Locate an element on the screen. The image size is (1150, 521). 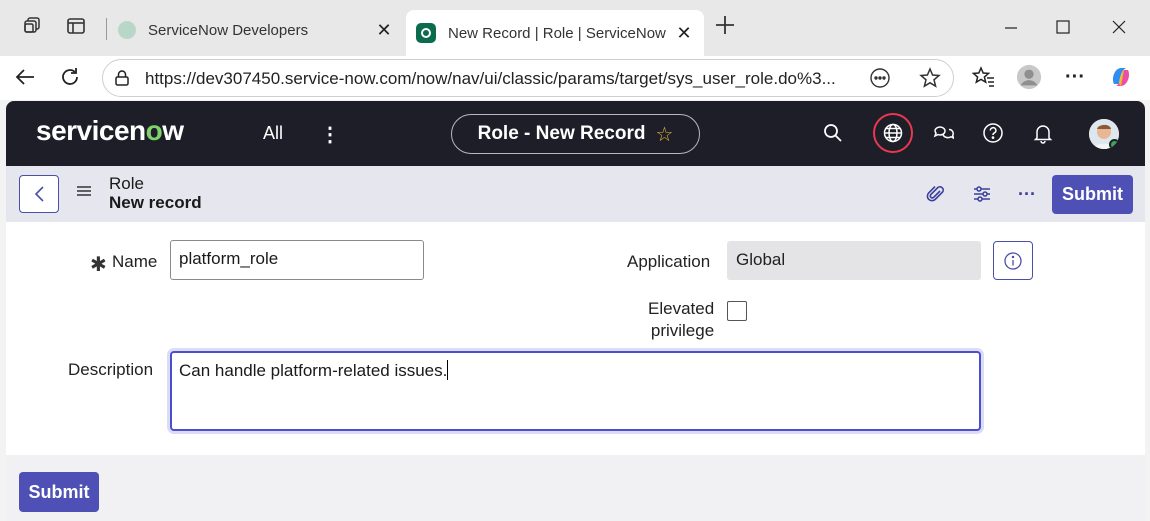
profile-icon is located at coordinates (1029, 77).